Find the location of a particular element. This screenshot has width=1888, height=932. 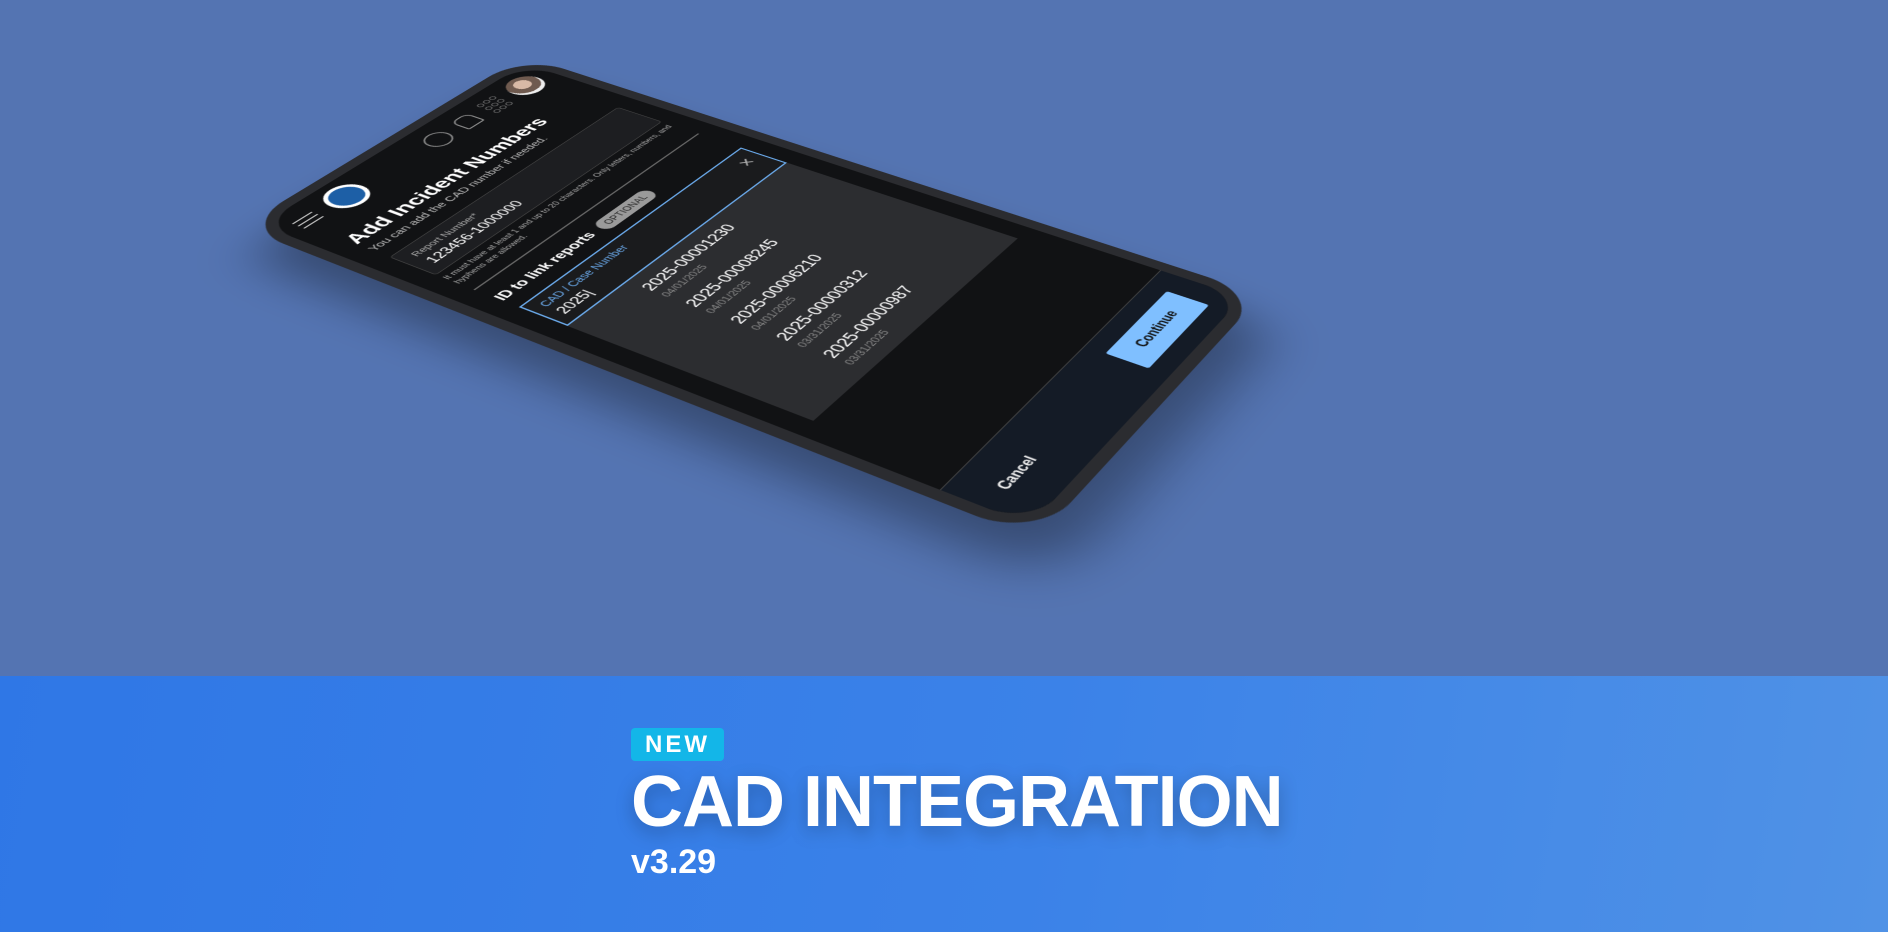

form-footer: Cancel Continue is located at coordinates (1091, 397).